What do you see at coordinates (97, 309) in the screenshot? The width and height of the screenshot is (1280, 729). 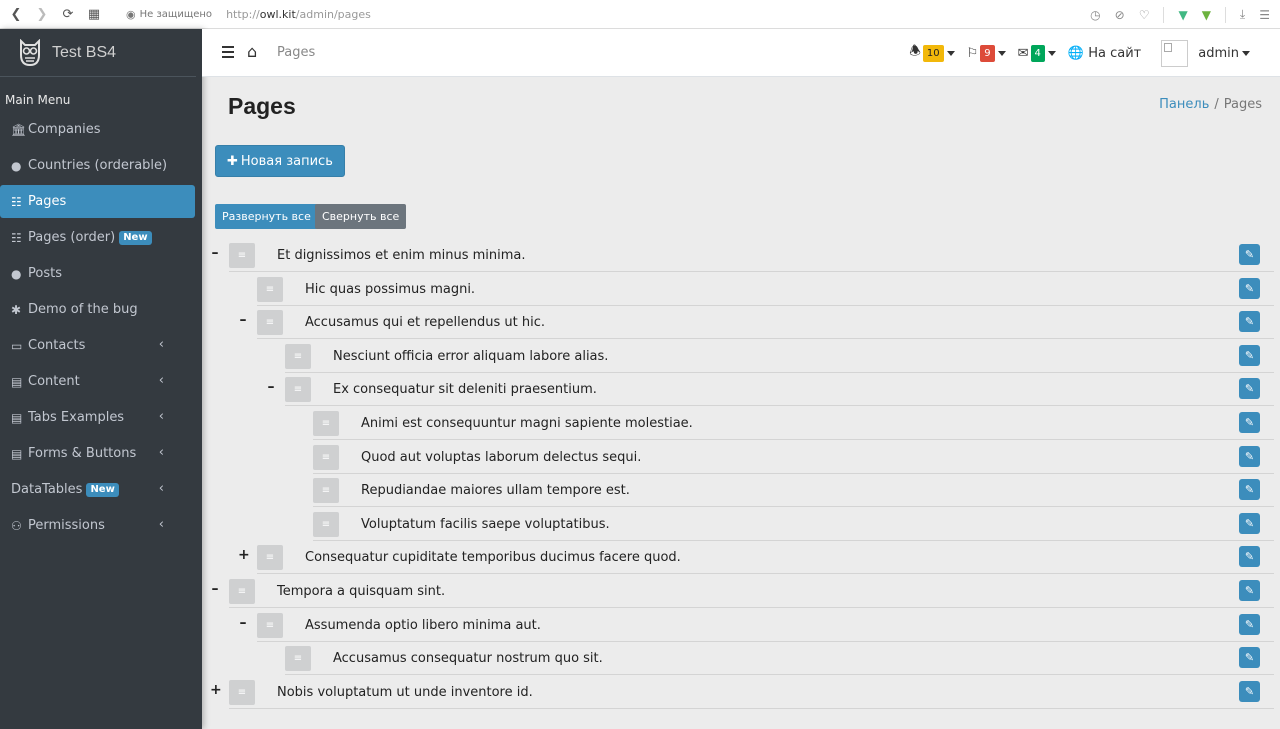 I see `sidebar-item-demo-of-the-bug: ✱ Demo of the bug` at bounding box center [97, 309].